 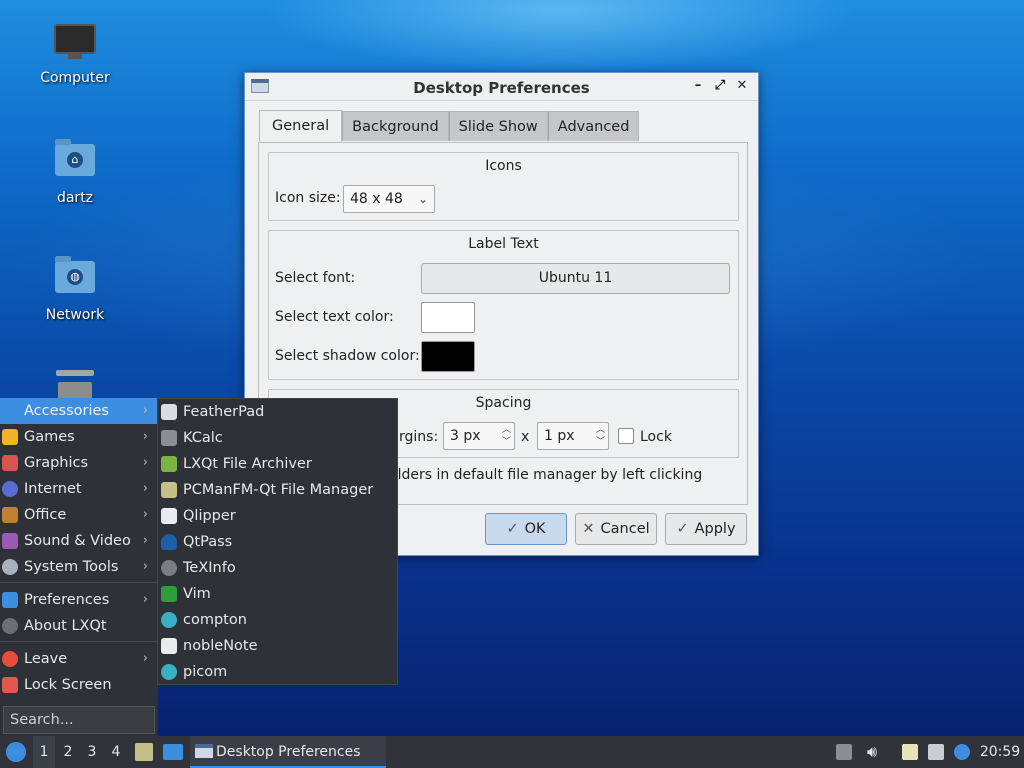 What do you see at coordinates (706, 529) in the screenshot?
I see `apply-button: ✓ Apply` at bounding box center [706, 529].